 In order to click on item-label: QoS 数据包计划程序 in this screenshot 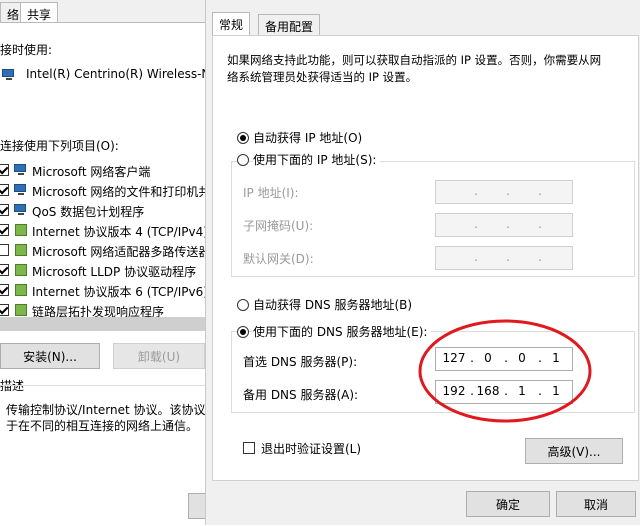, I will do `click(88, 212)`.